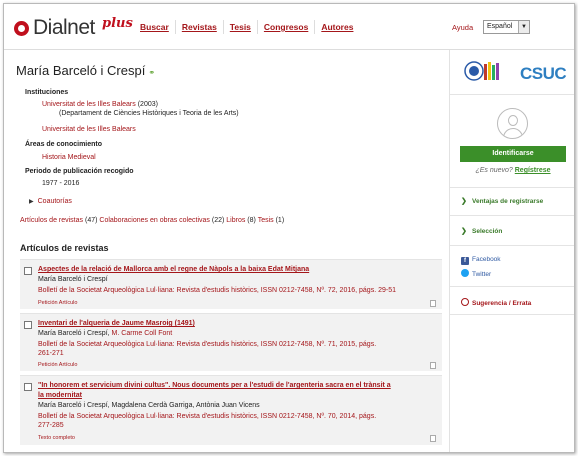 This screenshot has height=456, width=578. Describe the element at coordinates (54, 201) in the screenshot. I see `coauthors-label: Coautorías` at that location.